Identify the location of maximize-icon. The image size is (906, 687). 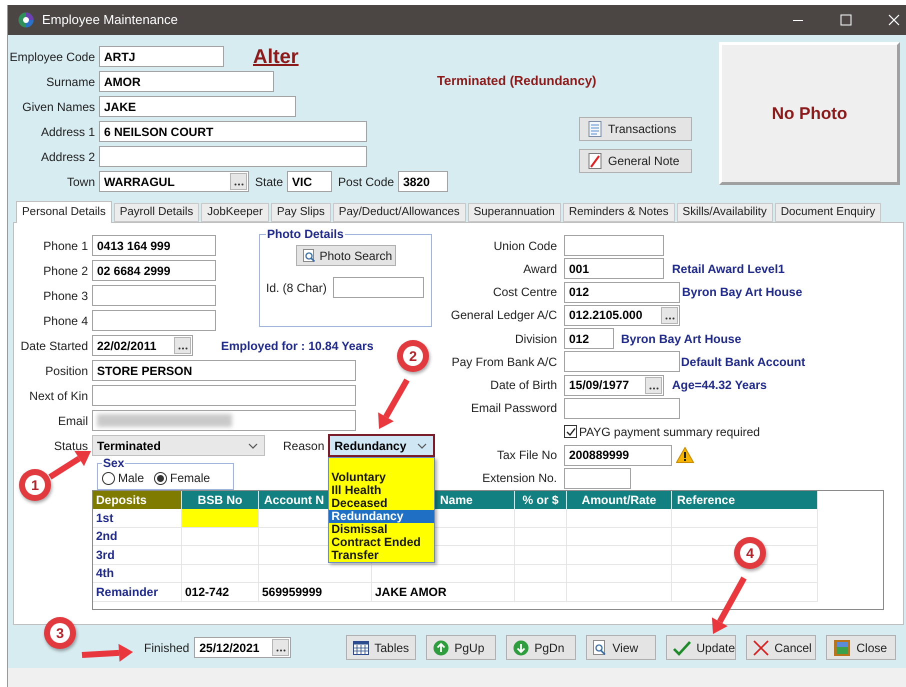
(846, 20).